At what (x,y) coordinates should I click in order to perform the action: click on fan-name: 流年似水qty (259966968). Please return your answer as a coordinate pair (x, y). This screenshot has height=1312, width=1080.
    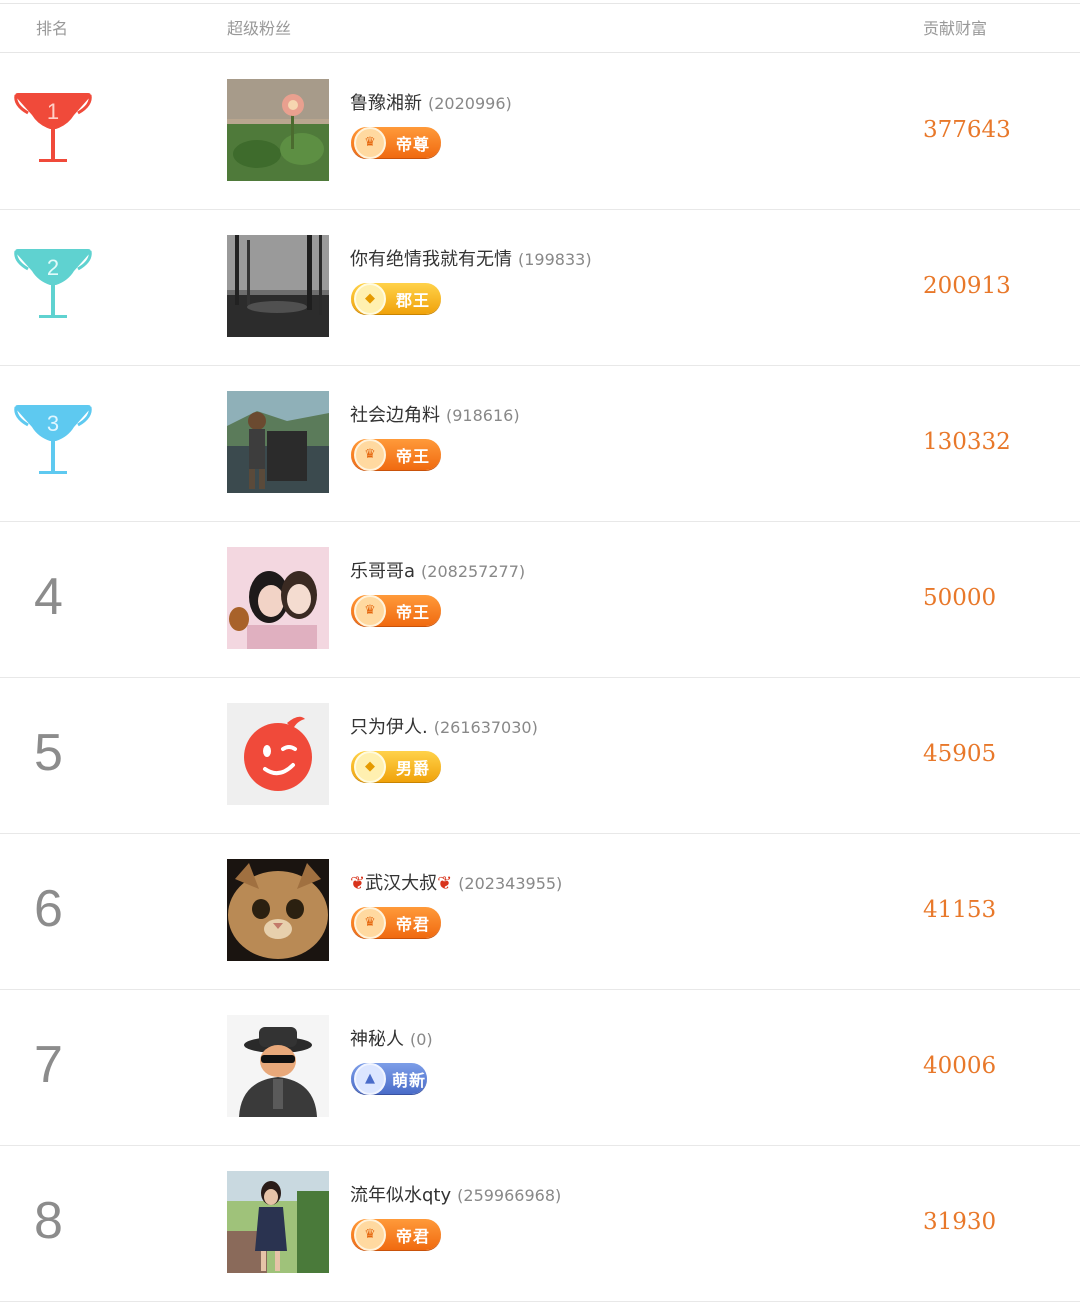
    Looking at the image, I should click on (455, 1194).